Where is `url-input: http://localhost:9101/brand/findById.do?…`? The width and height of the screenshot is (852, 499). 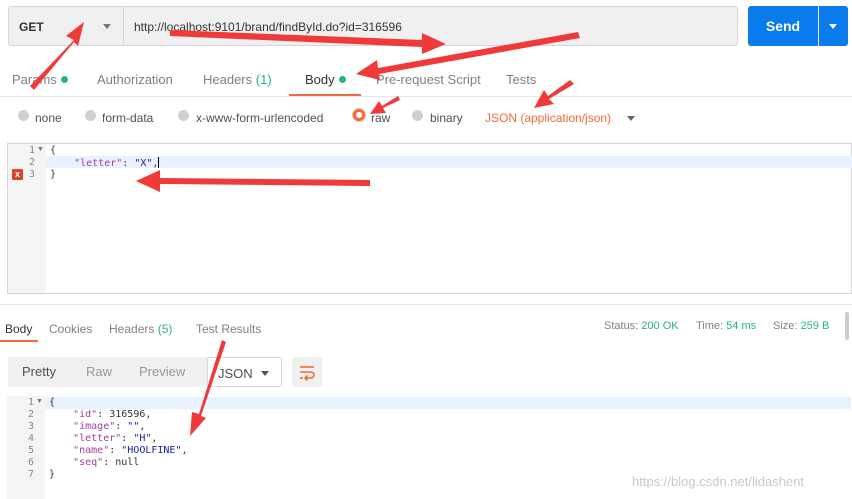 url-input: http://localhost:9101/brand/findById.do?… is located at coordinates (431, 26).